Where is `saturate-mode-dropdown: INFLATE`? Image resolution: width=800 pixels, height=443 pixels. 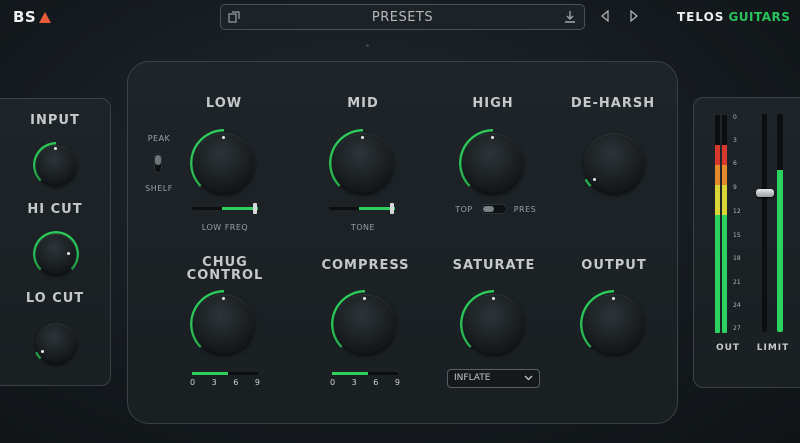
saturate-mode-dropdown: INFLATE is located at coordinates (493, 378).